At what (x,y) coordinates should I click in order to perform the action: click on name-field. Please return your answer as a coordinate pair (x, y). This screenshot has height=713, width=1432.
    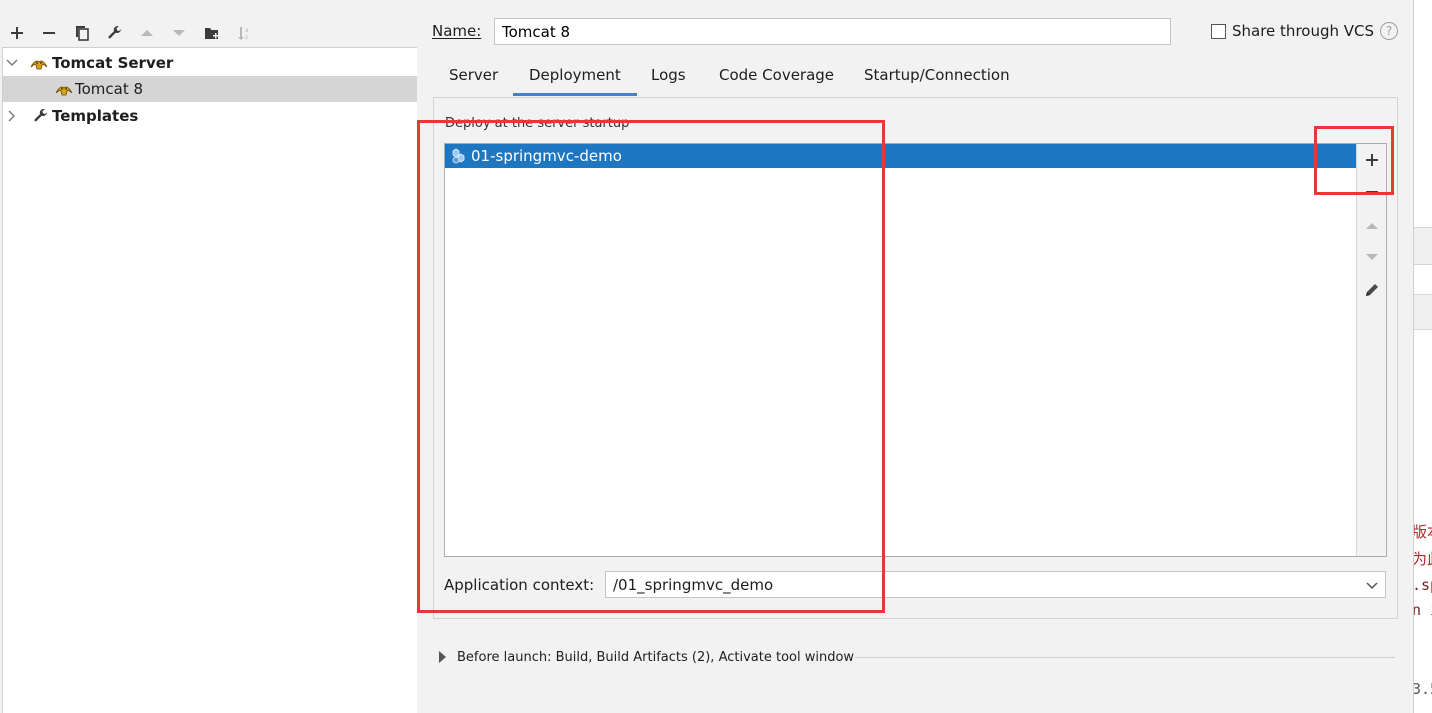
    Looking at the image, I should click on (832, 31).